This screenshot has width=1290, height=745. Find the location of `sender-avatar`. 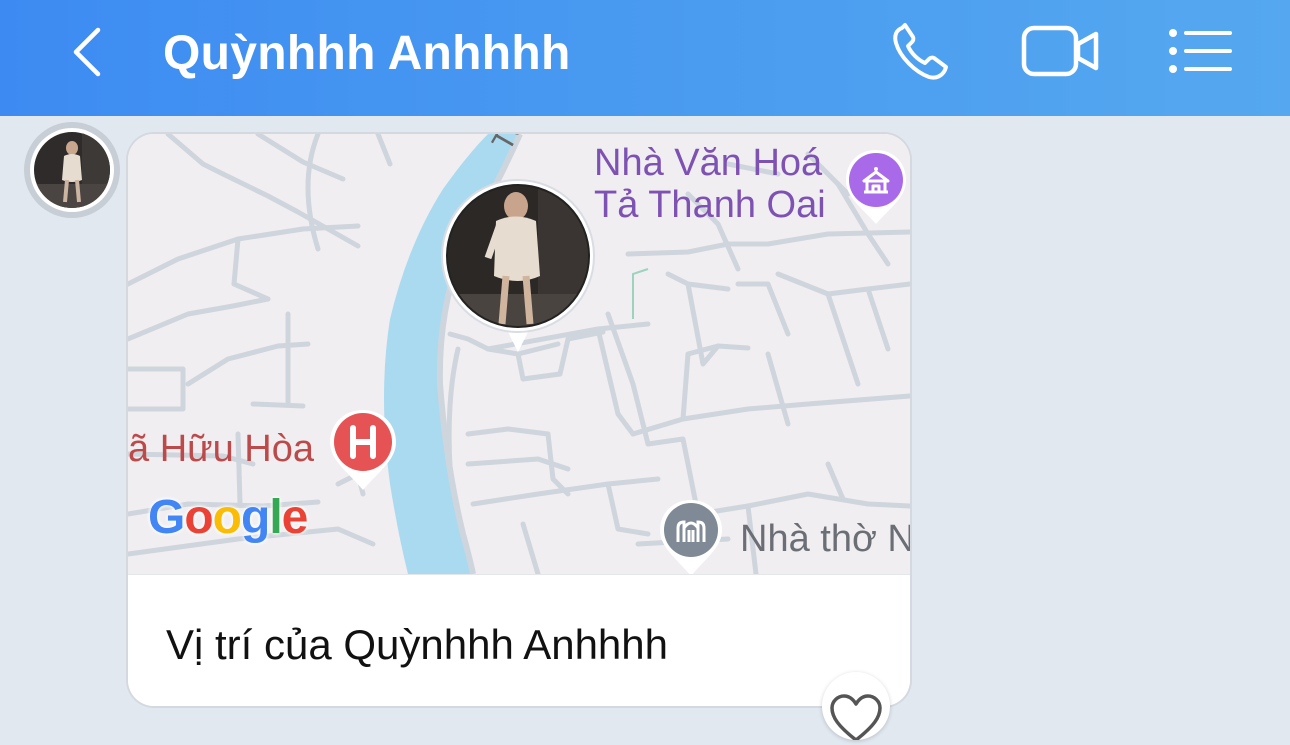

sender-avatar is located at coordinates (72, 170).